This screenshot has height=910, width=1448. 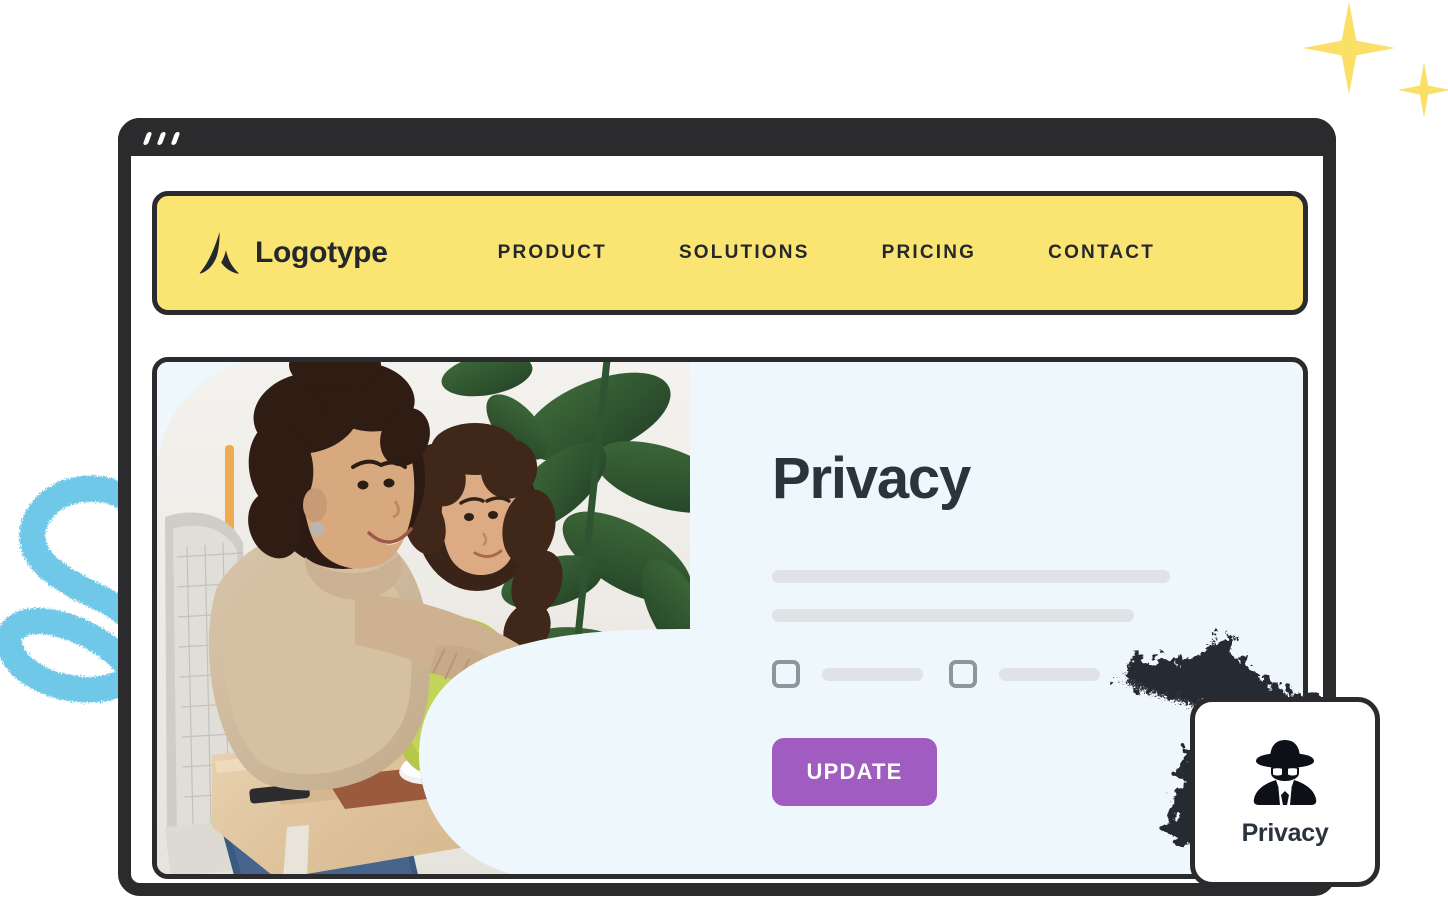 What do you see at coordinates (1101, 253) in the screenshot?
I see `nav-link-contact: CONTACT` at bounding box center [1101, 253].